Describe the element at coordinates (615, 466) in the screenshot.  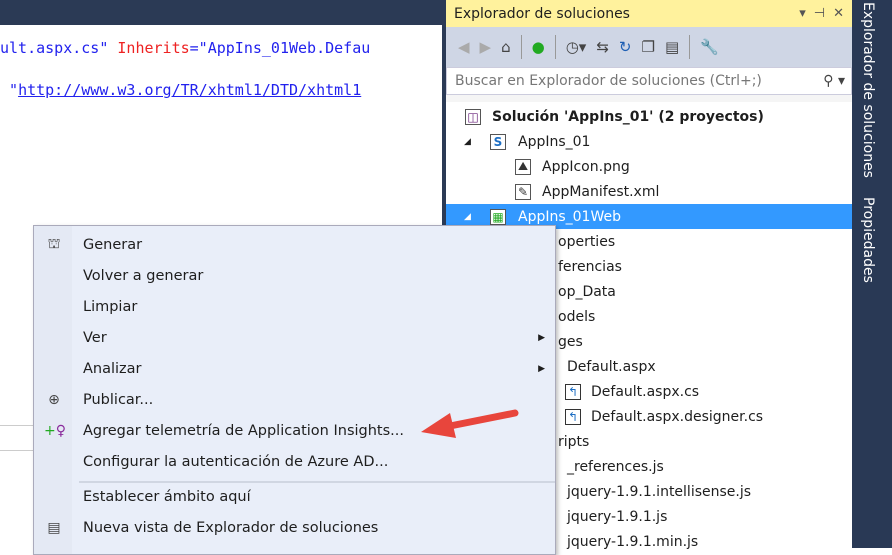
I see `tree-item-label: _references.js` at that location.